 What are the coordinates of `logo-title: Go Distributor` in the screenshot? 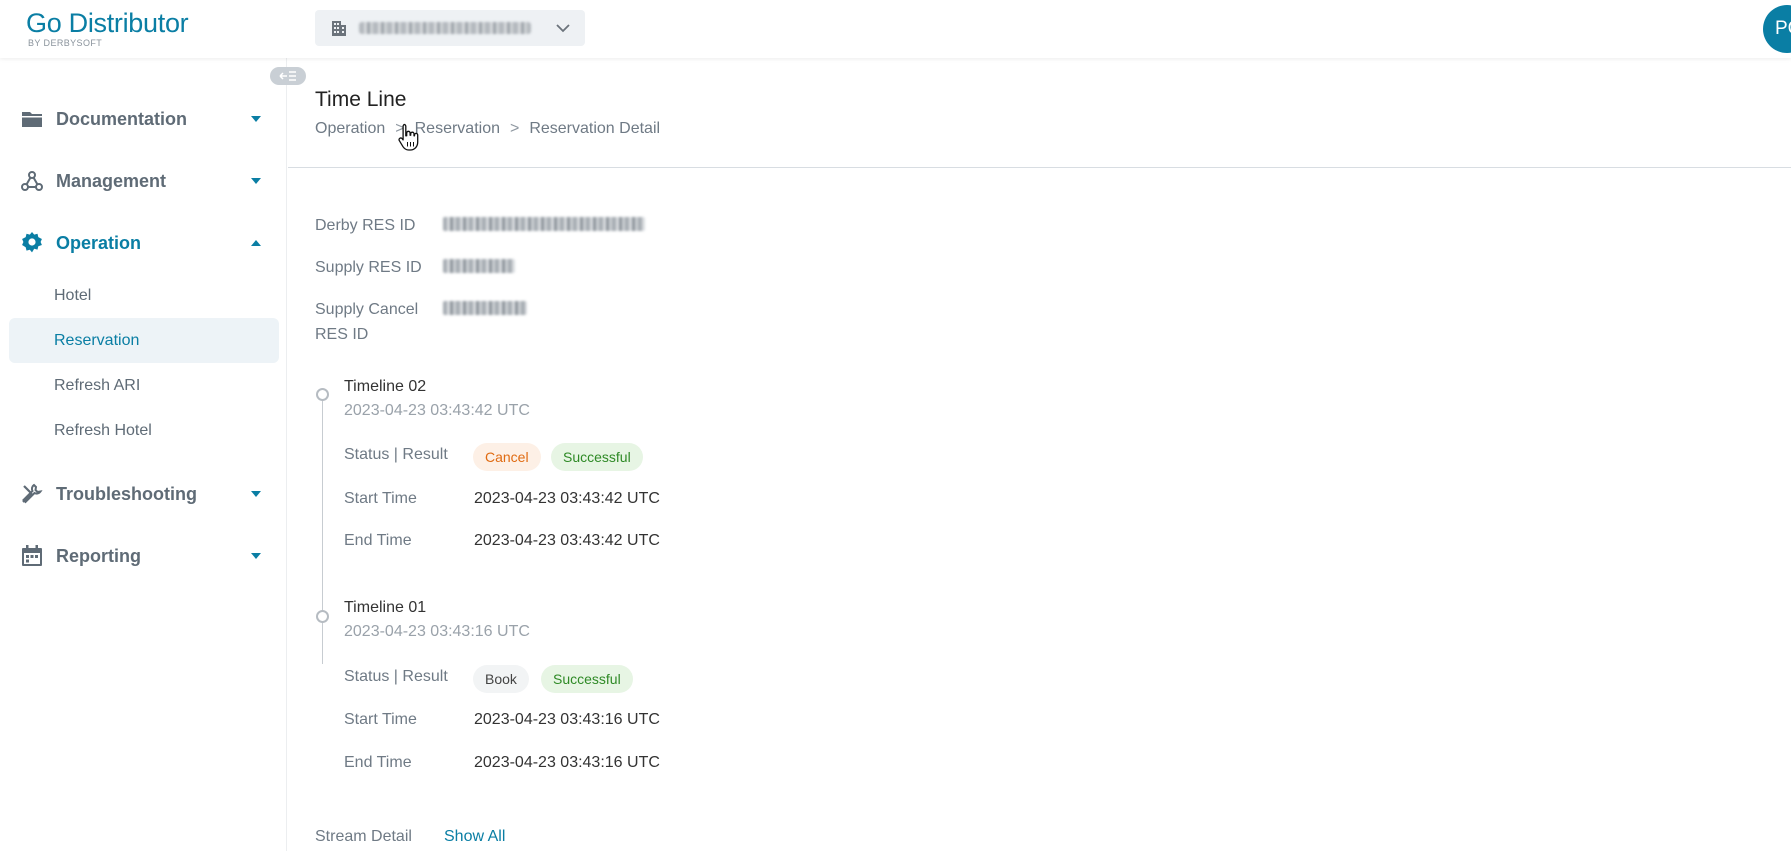 It's located at (107, 23).